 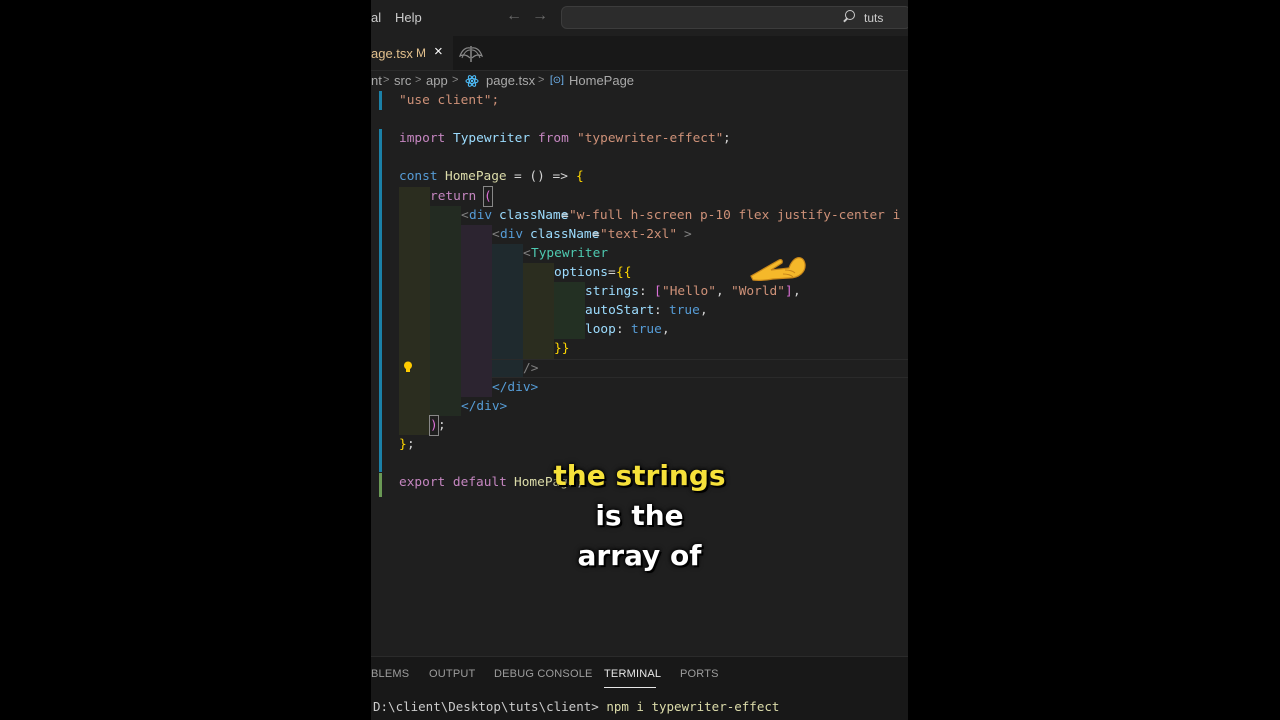 I want to click on close-icon: ×, so click(x=438, y=51).